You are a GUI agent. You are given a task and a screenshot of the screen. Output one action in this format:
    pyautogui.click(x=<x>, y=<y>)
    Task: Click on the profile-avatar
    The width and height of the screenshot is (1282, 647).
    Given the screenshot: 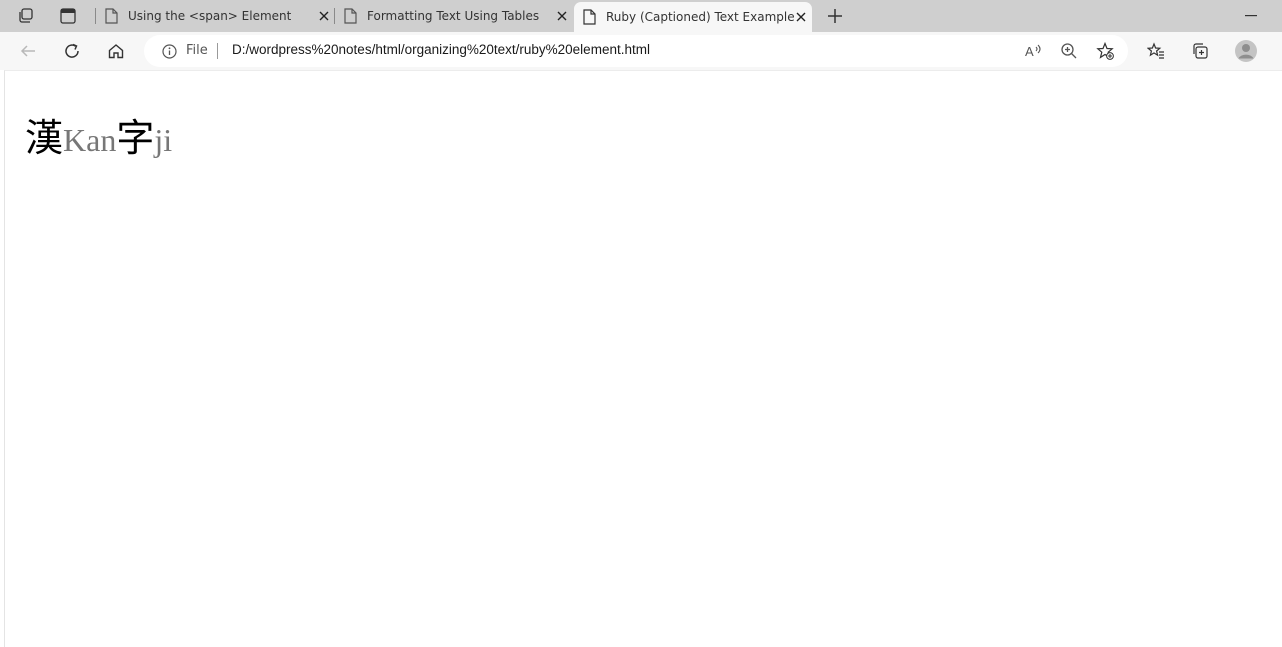 What is the action you would take?
    pyautogui.click(x=1246, y=51)
    